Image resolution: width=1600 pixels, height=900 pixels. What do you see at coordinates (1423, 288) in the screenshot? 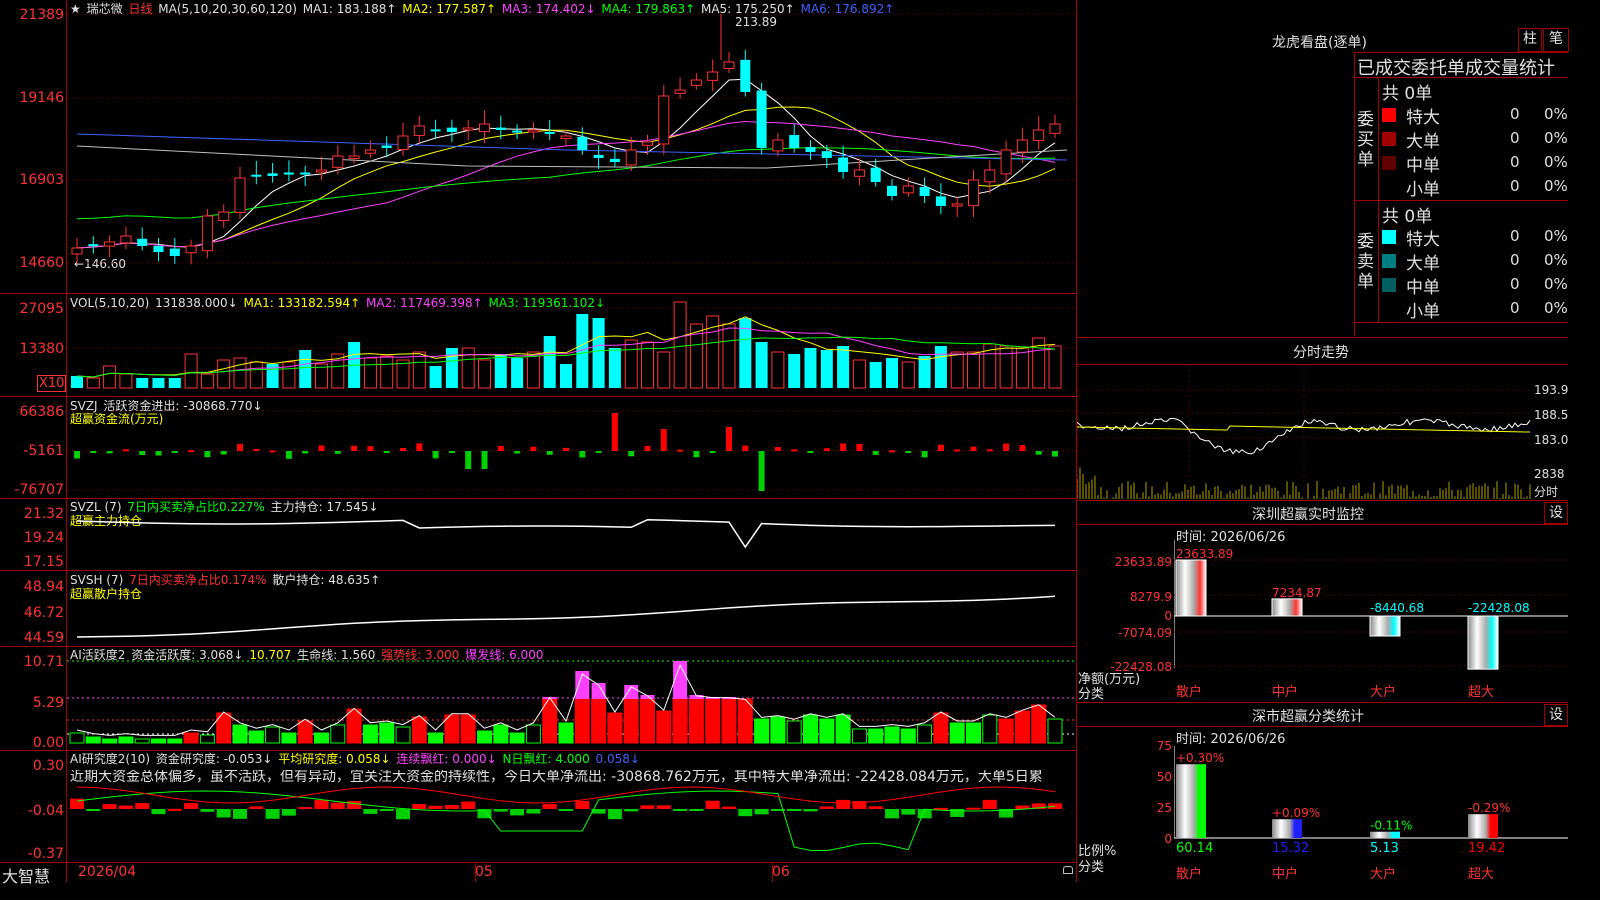
I see `row-label: 中单` at bounding box center [1423, 288].